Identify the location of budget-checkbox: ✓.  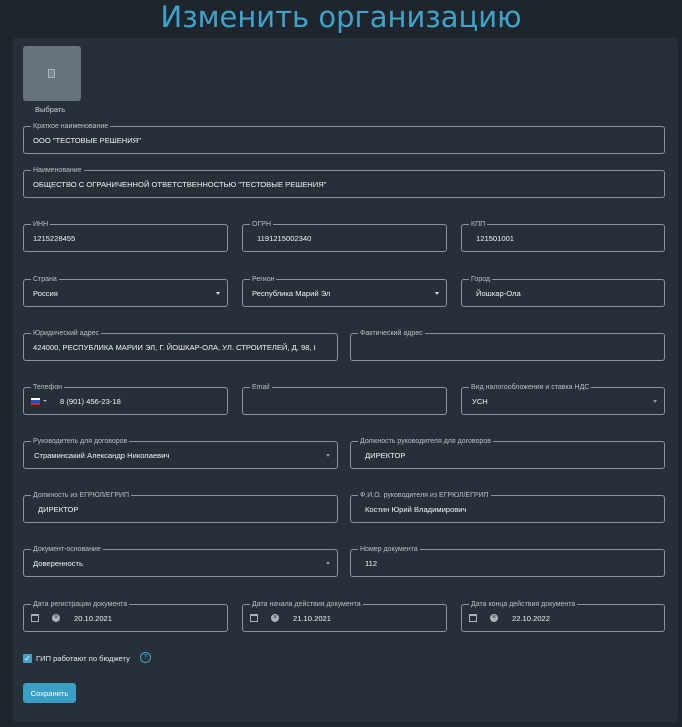
(27, 658).